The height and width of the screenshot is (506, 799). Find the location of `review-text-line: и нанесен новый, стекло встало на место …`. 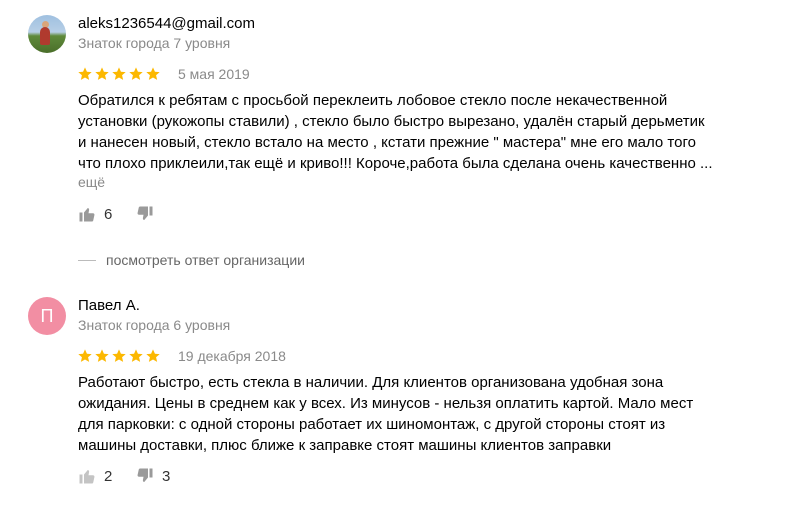

review-text-line: и нанесен новый, стекло встало на место … is located at coordinates (387, 142).